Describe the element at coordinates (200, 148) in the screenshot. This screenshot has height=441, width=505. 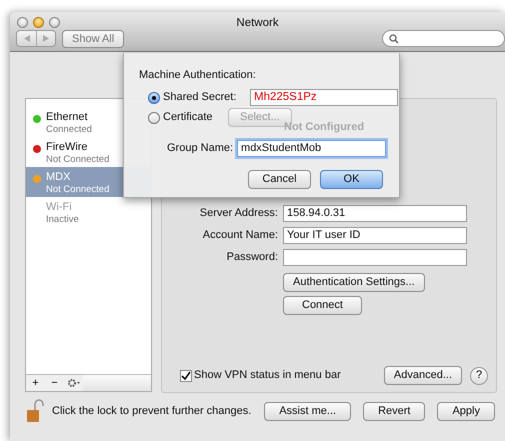
I see `field-label: Group Name:` at that location.